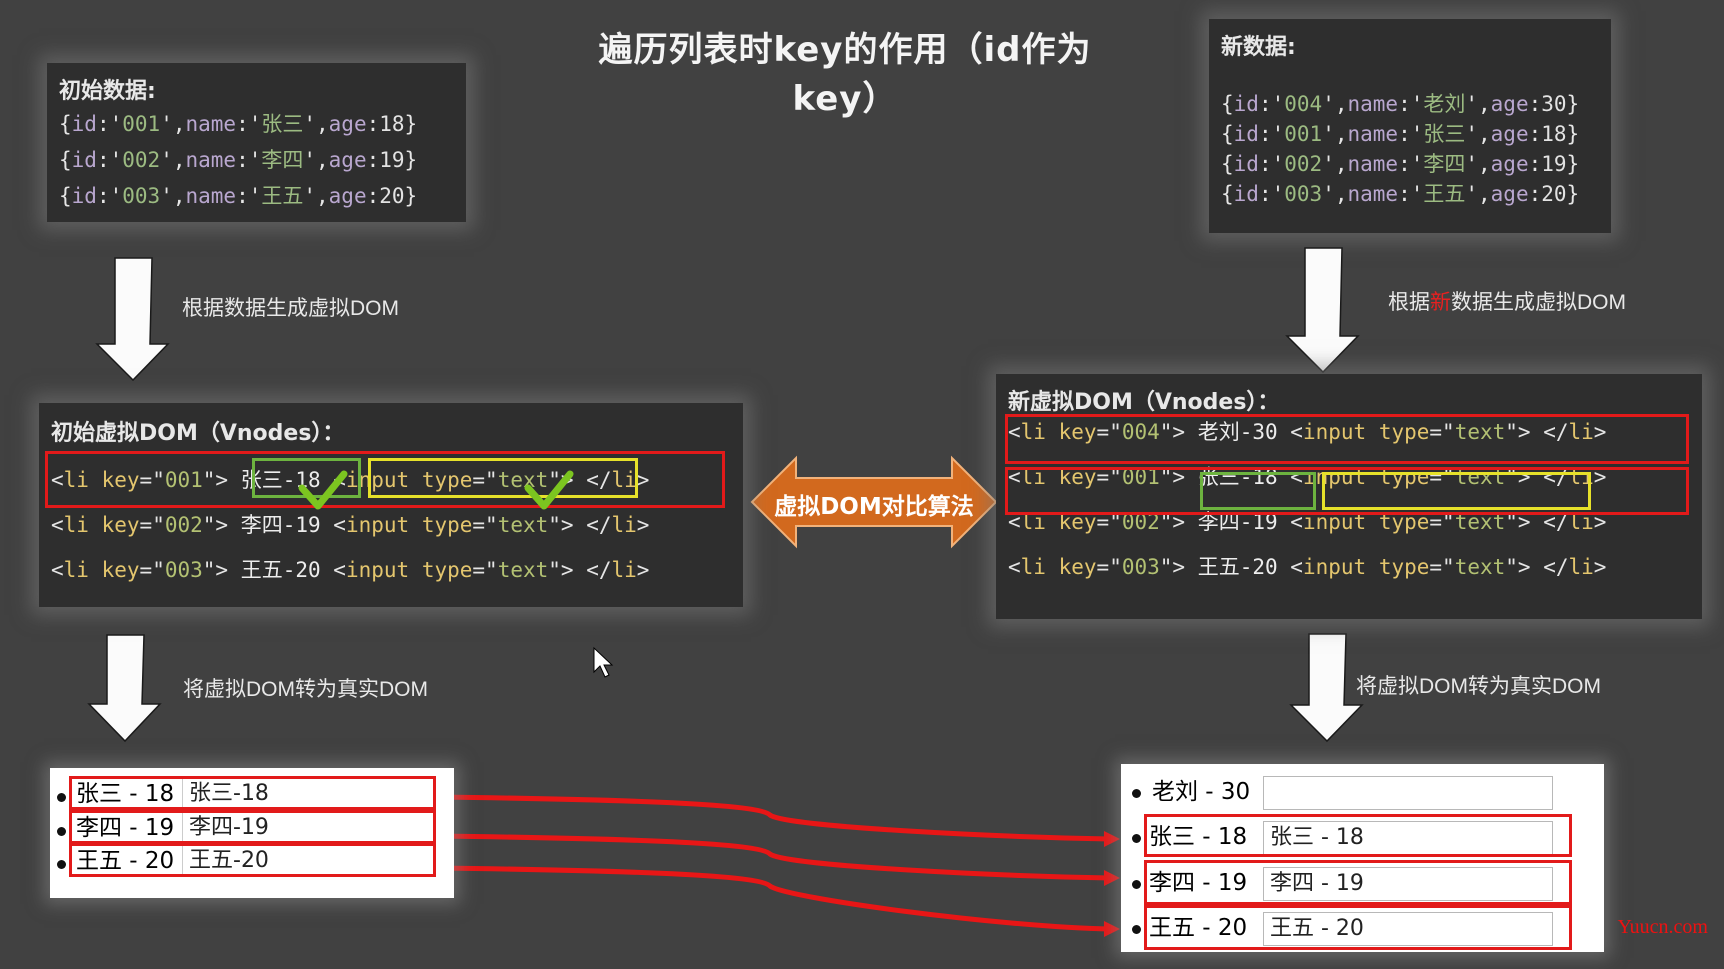 The image size is (1724, 969). What do you see at coordinates (1538, 302) in the screenshot?
I see `label-suffix: 数据生成虚拟DOM` at bounding box center [1538, 302].